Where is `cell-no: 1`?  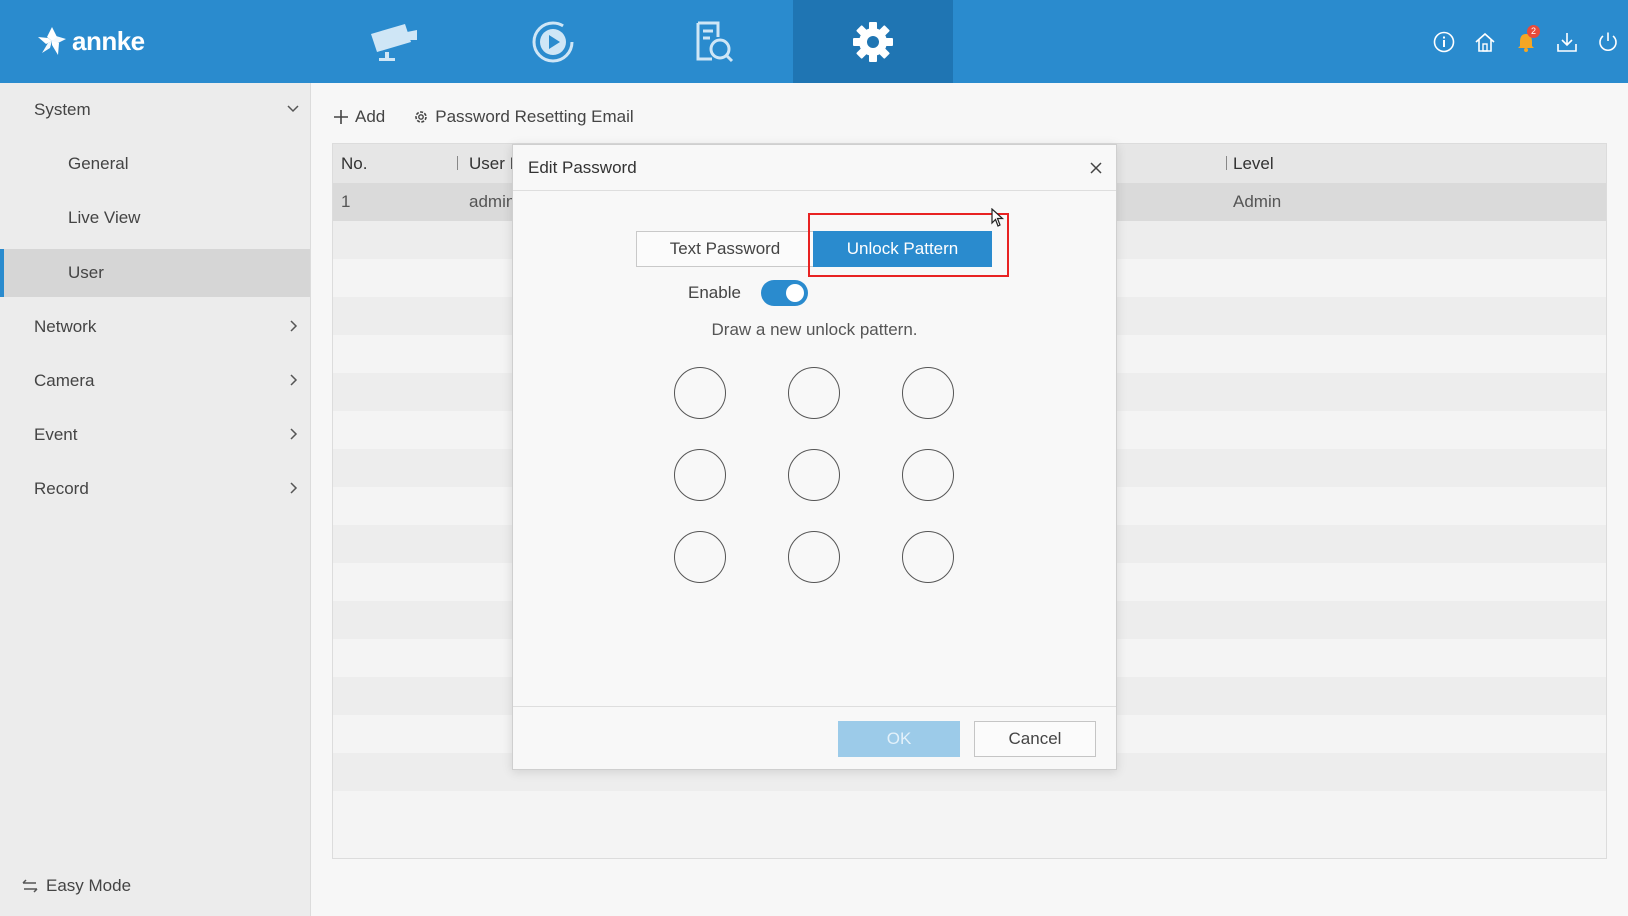
cell-no: 1 is located at coordinates (346, 201).